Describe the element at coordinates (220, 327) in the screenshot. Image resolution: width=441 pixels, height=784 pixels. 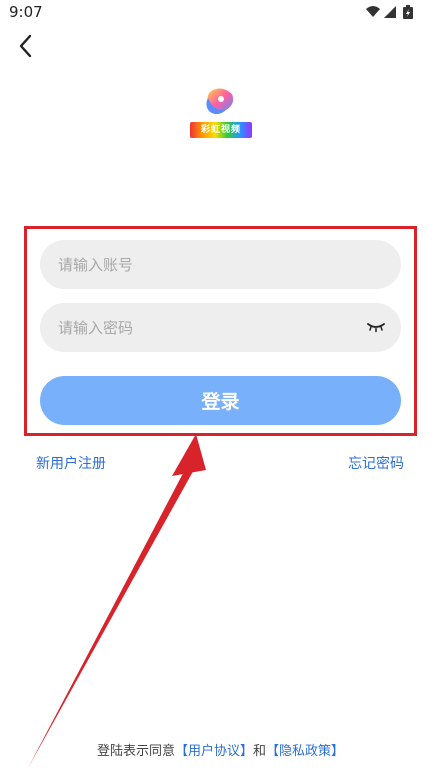
I see `password-input: 请输入密码` at that location.